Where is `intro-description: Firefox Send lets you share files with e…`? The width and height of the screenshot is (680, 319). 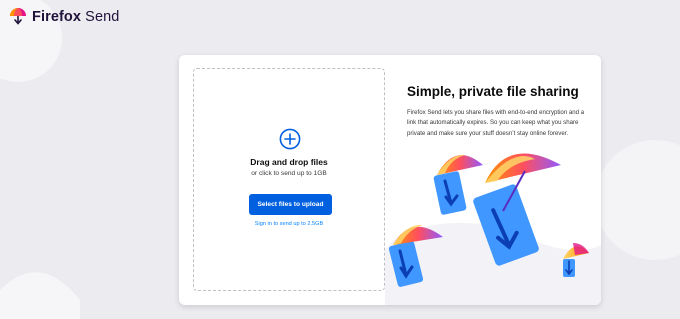
intro-description: Firefox Send lets you share files with e… is located at coordinates (496, 123).